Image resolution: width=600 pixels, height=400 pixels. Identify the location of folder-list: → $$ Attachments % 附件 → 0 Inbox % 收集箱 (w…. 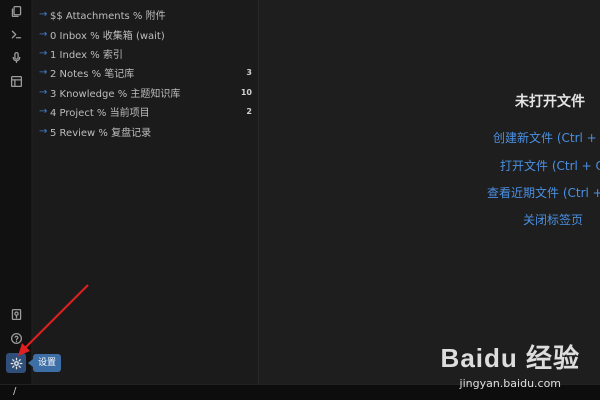
(146, 73).